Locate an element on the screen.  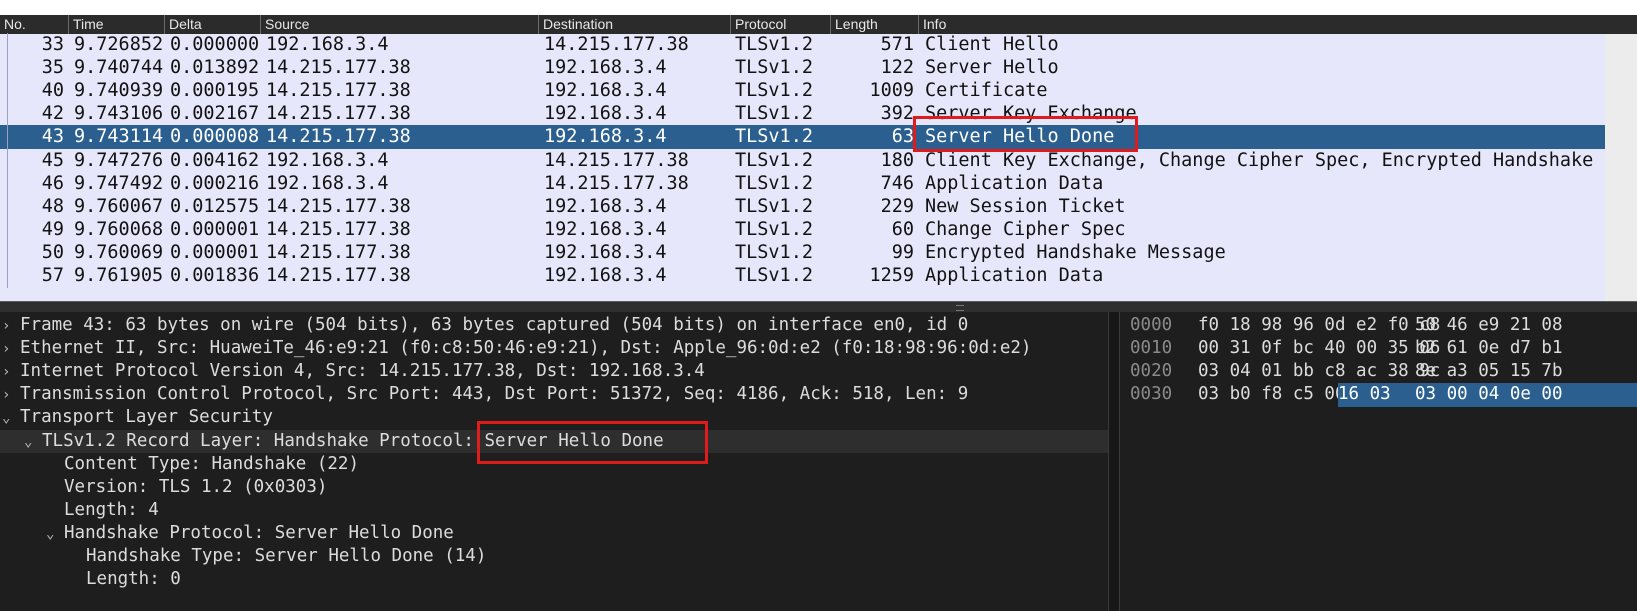
packet-time: 9.747492 is located at coordinates (119, 183).